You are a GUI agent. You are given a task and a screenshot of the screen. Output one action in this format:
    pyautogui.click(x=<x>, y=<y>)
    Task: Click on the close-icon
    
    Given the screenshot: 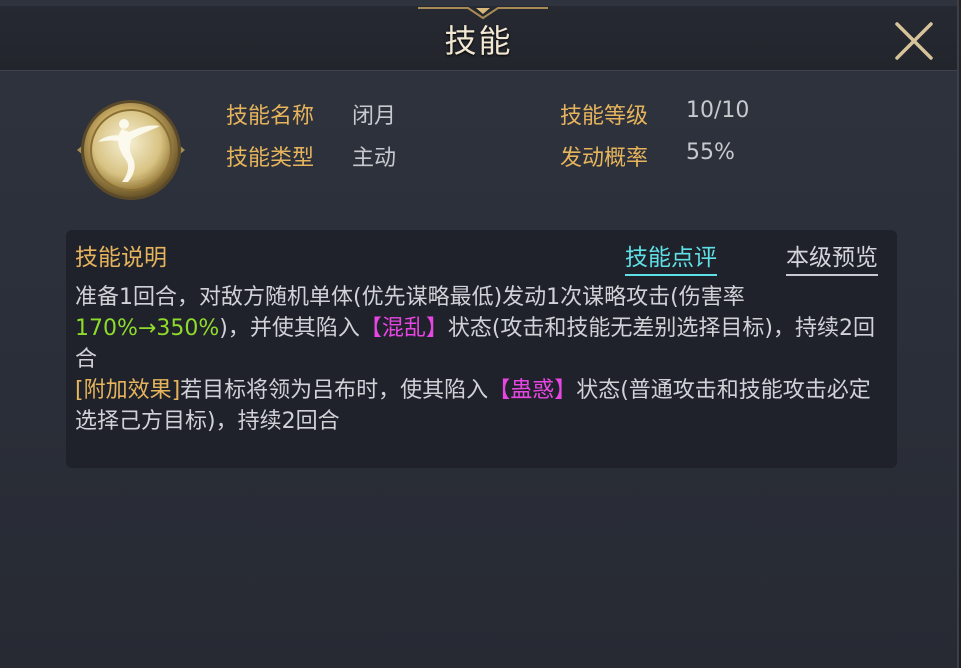 What is the action you would take?
    pyautogui.click(x=914, y=41)
    